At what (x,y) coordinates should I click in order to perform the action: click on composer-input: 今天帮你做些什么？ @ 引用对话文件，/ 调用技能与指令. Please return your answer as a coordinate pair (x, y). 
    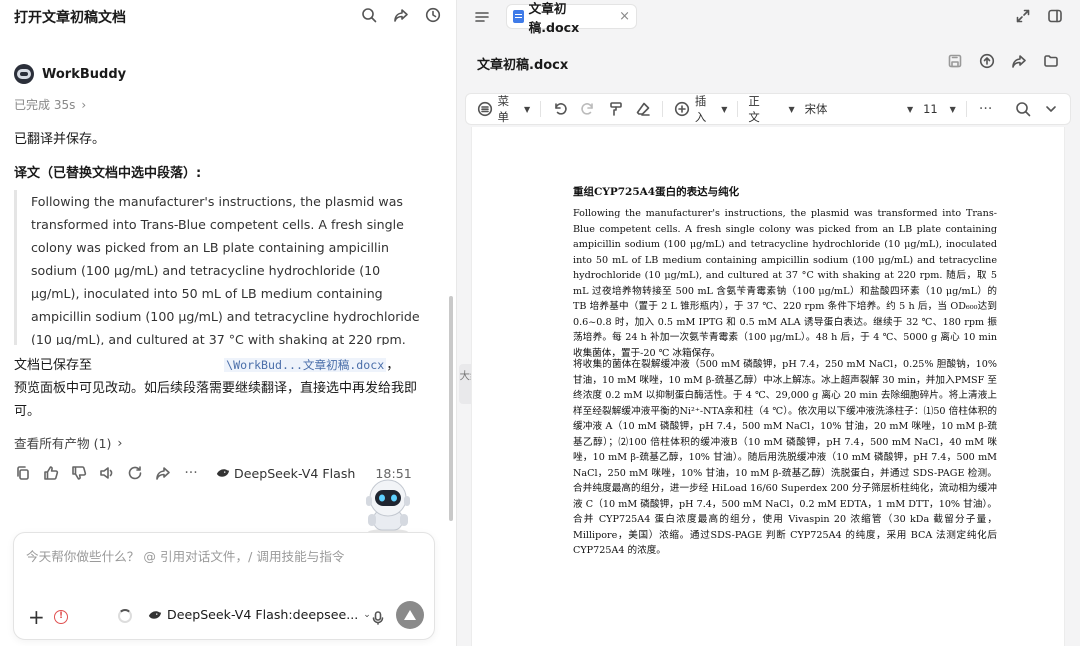
    Looking at the image, I should click on (225, 555).